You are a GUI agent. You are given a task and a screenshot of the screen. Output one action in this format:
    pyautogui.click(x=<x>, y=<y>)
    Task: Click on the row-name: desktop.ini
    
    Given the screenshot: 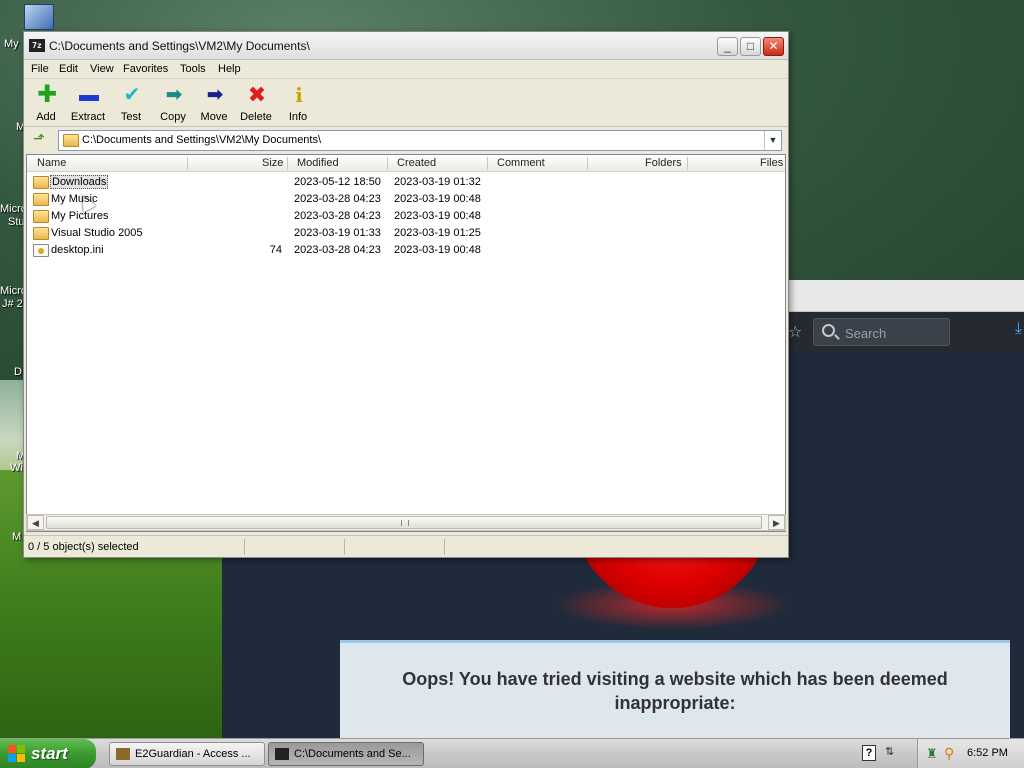 What is the action you would take?
    pyautogui.click(x=77, y=250)
    